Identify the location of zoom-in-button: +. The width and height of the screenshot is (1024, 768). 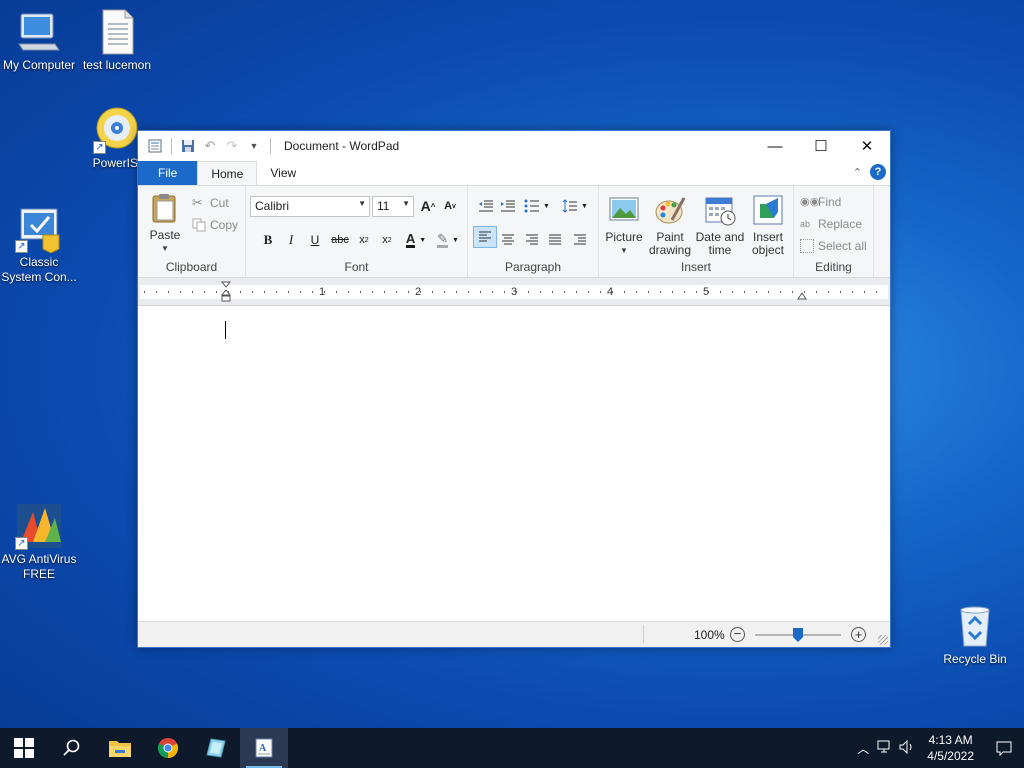
(858, 634).